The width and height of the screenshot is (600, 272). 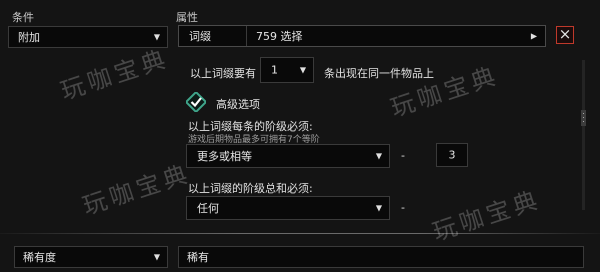 What do you see at coordinates (91, 257) in the screenshot?
I see `rarity-select: 稀有度 ▼` at bounding box center [91, 257].